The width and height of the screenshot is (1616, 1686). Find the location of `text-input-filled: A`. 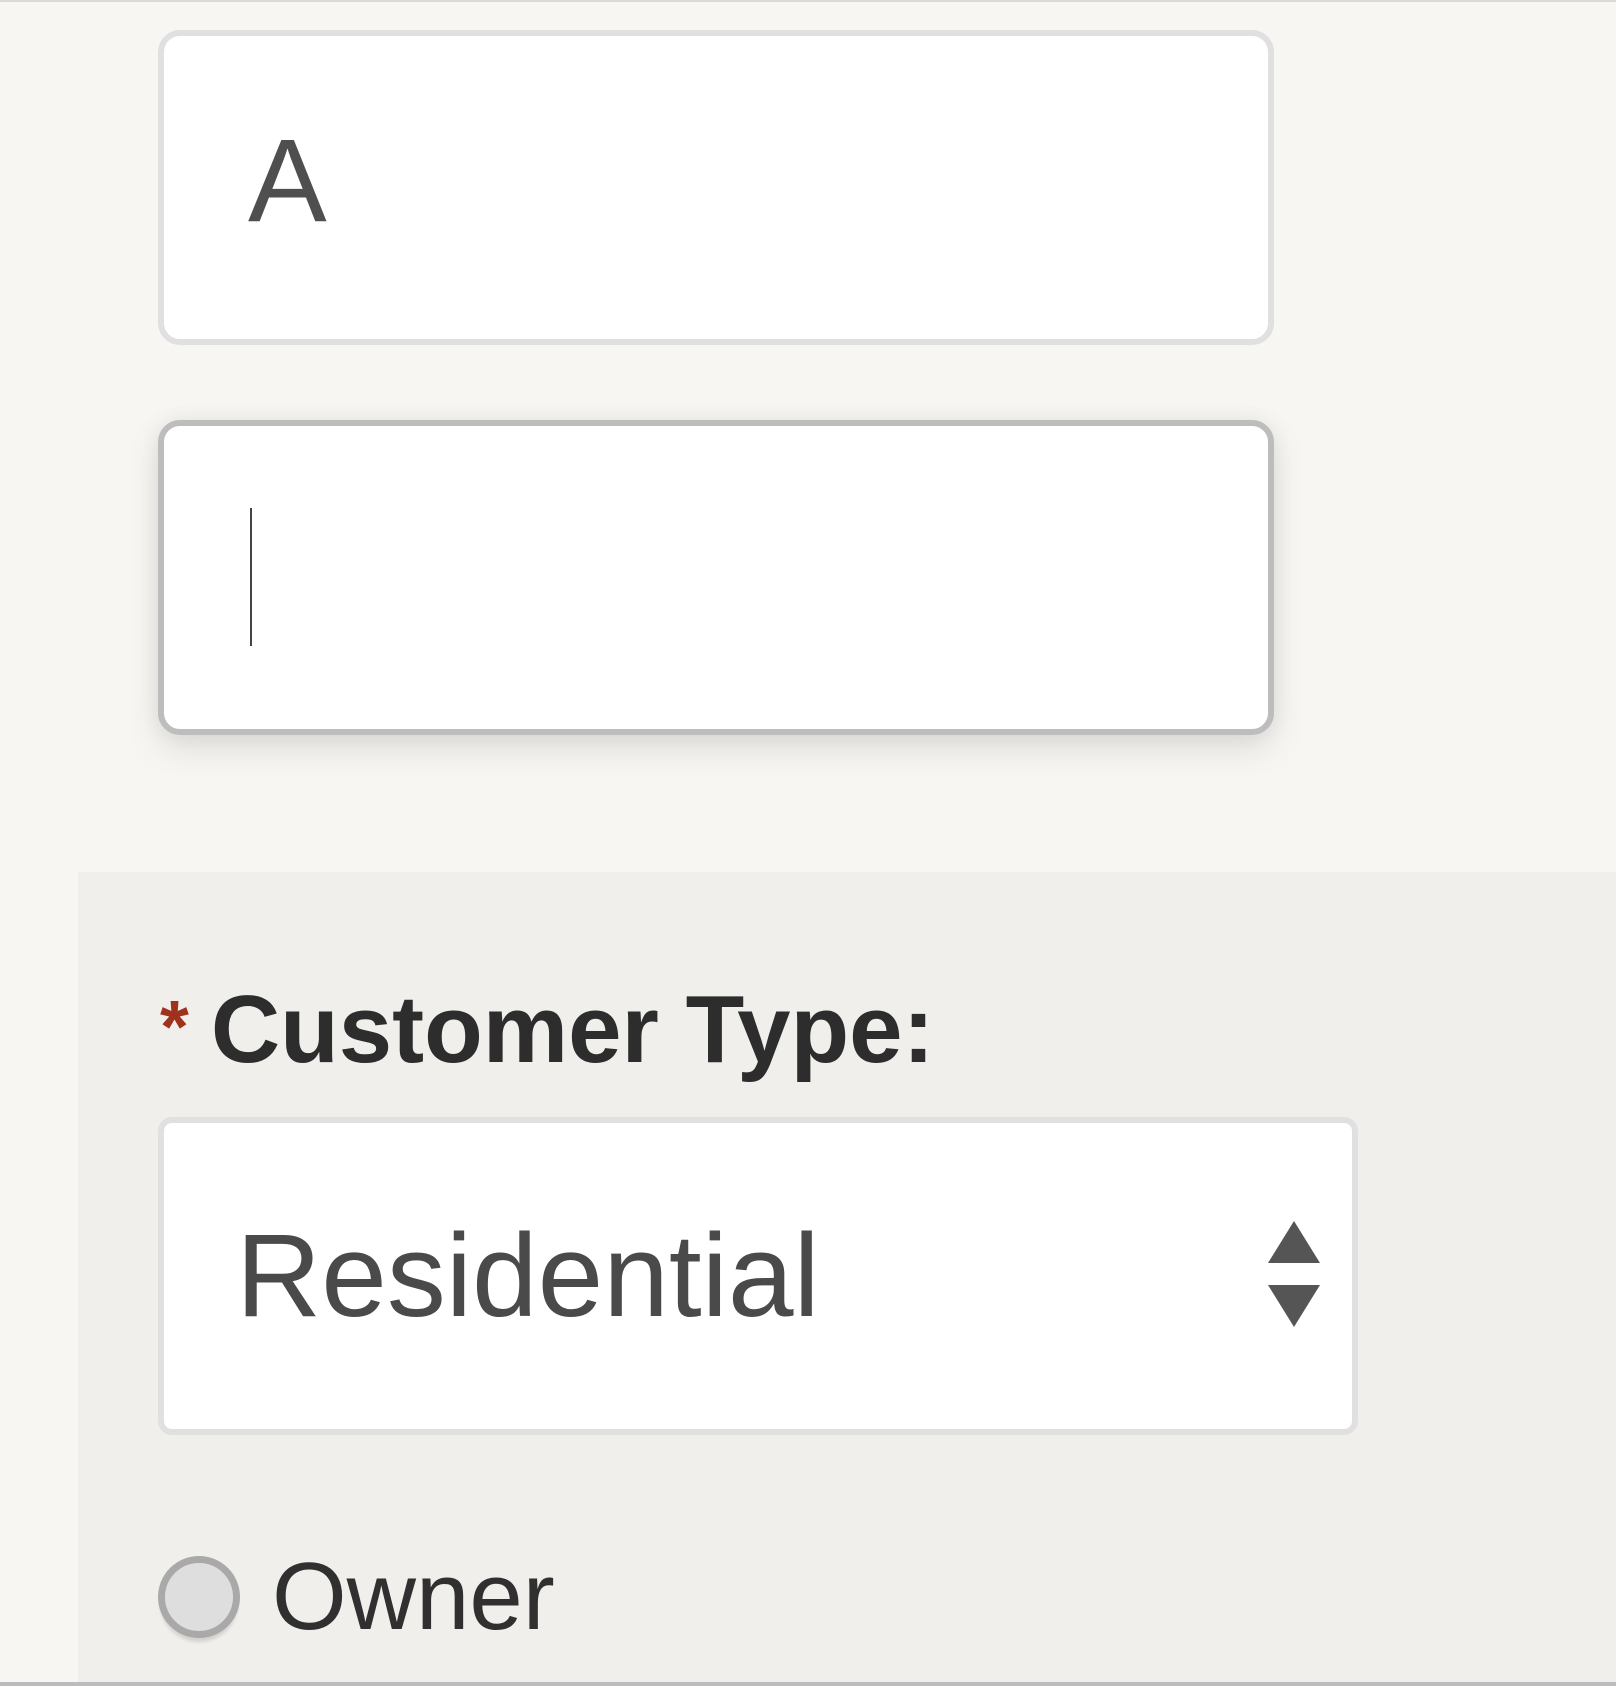

text-input-filled: A is located at coordinates (716, 187).